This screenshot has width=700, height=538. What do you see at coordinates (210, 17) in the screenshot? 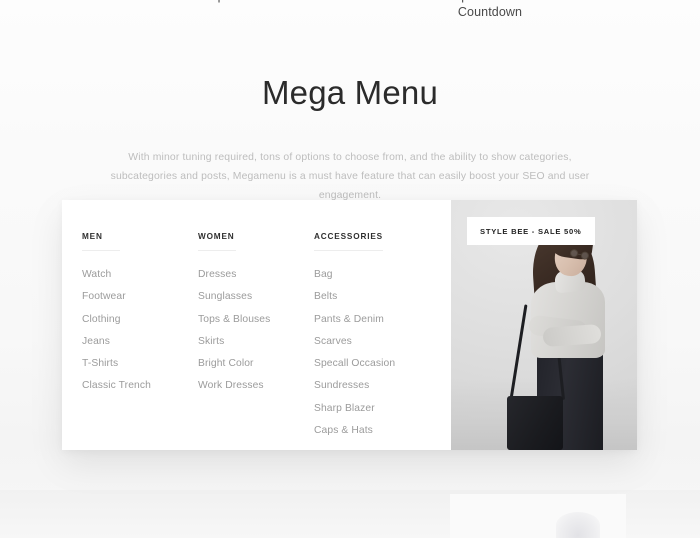
I see `feature-nav-item-themeoptions: ThemeOptions` at bounding box center [210, 17].